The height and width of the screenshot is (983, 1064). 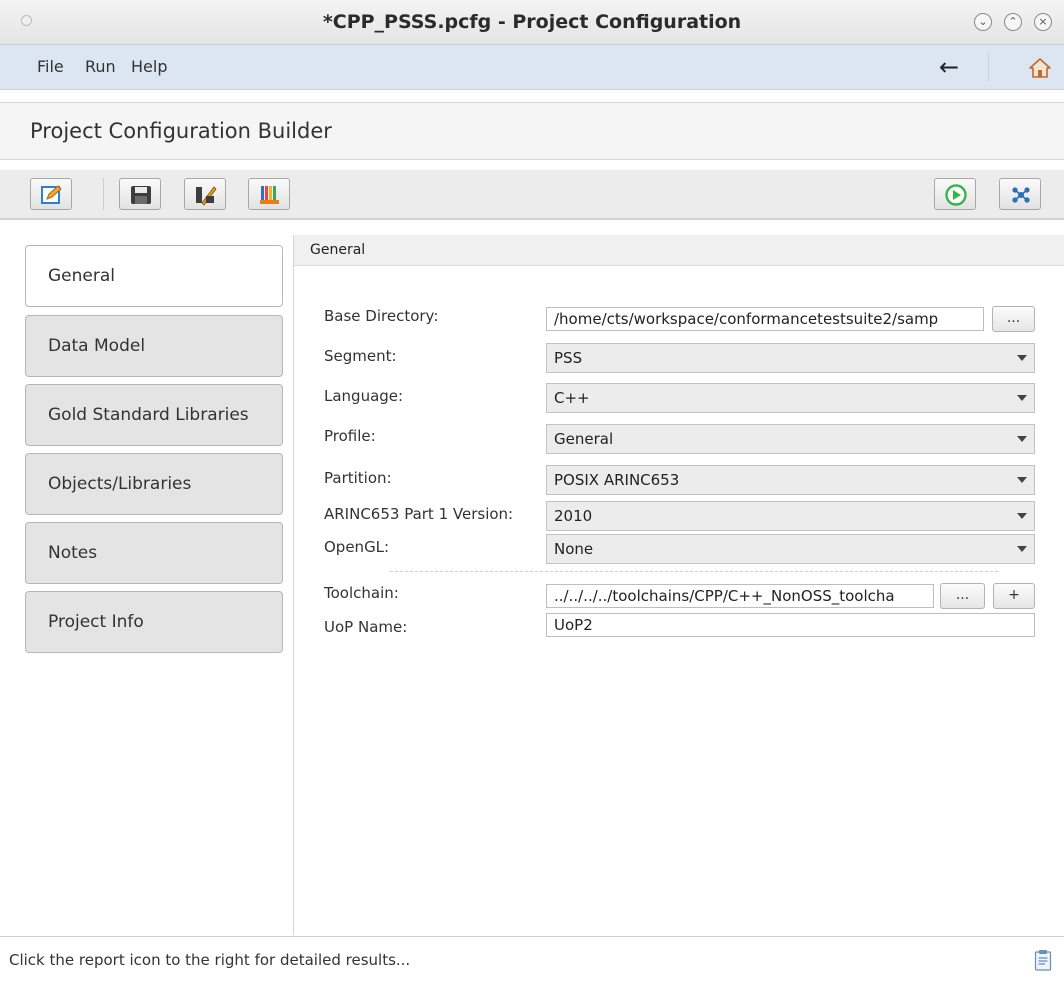 I want to click on library-button, so click(x=269, y=194).